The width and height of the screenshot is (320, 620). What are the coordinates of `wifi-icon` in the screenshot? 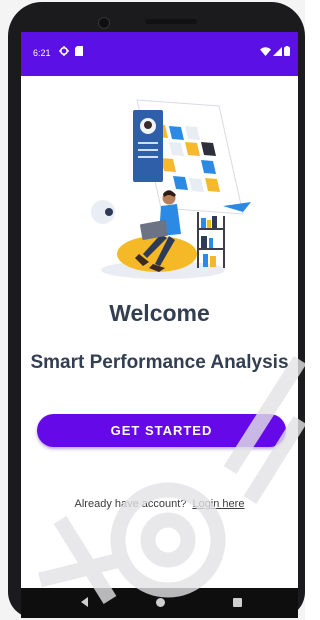 It's located at (265, 52).